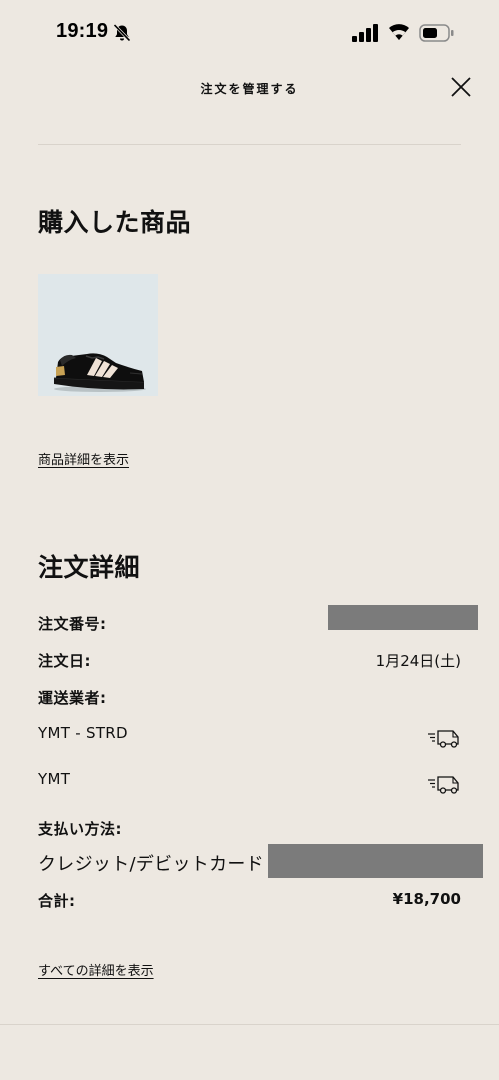 This screenshot has height=1080, width=499. What do you see at coordinates (403, 617) in the screenshot?
I see `order-number-redacted` at bounding box center [403, 617].